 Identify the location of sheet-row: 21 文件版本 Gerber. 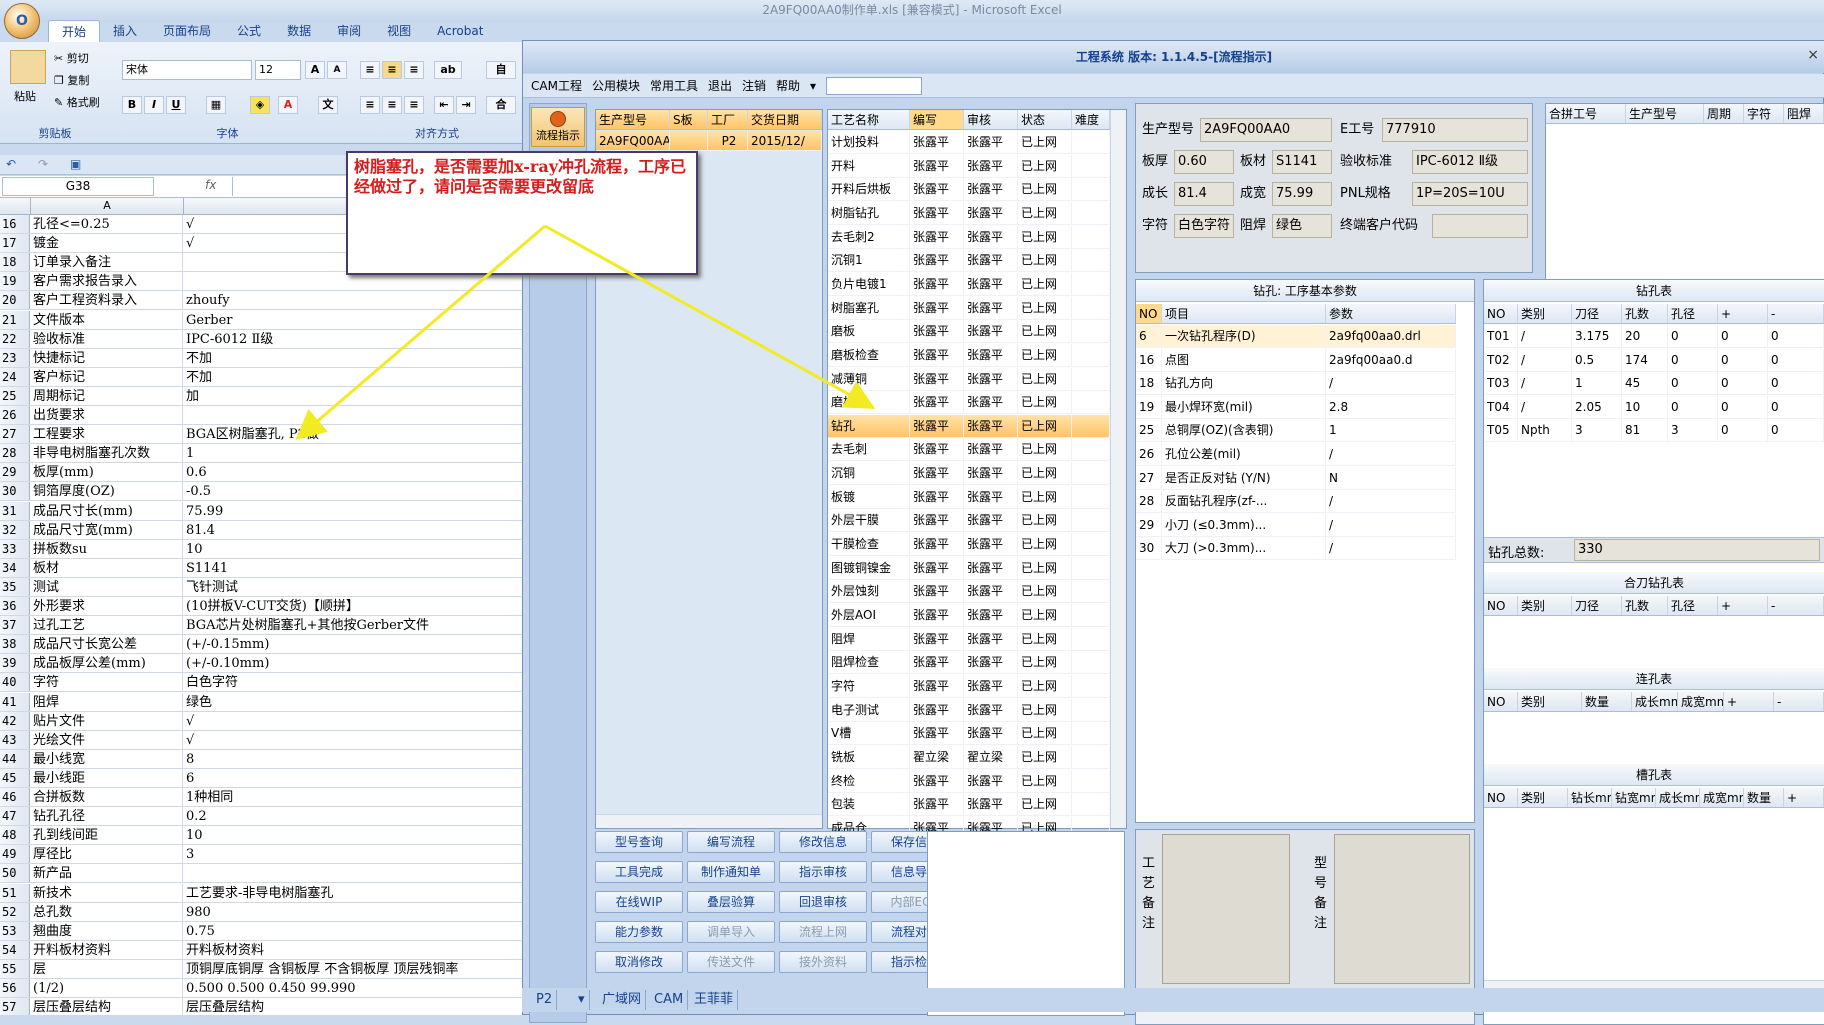
(261, 320).